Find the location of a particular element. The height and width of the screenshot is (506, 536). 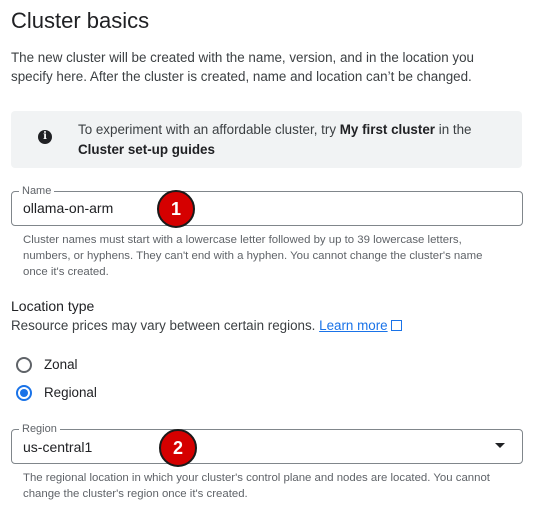

zonal-radio is located at coordinates (24, 365).